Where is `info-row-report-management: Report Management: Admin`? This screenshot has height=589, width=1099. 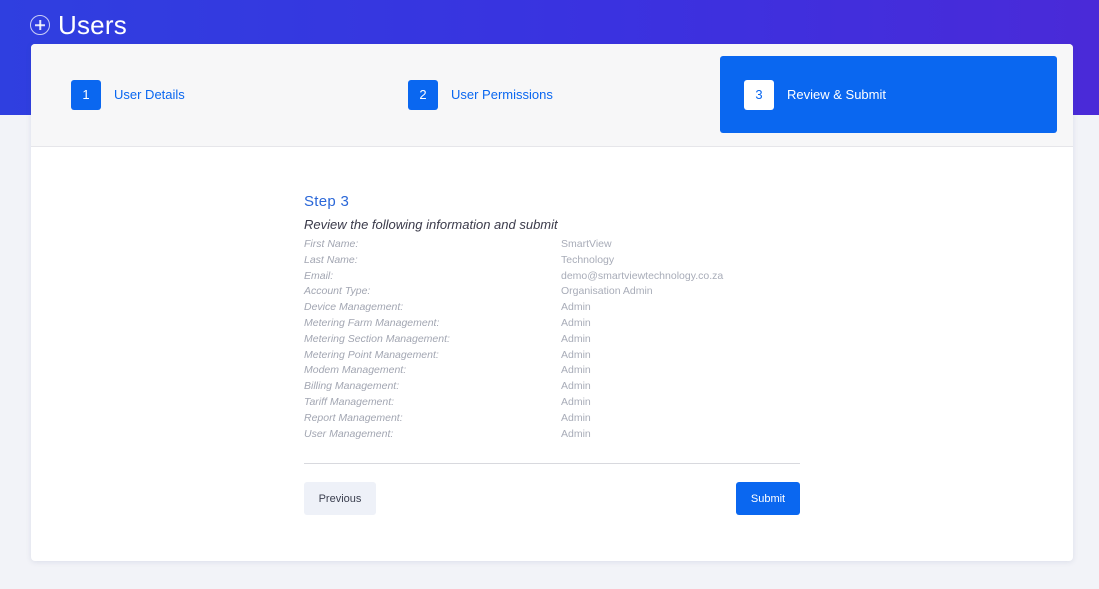 info-row-report-management: Report Management: Admin is located at coordinates (552, 419).